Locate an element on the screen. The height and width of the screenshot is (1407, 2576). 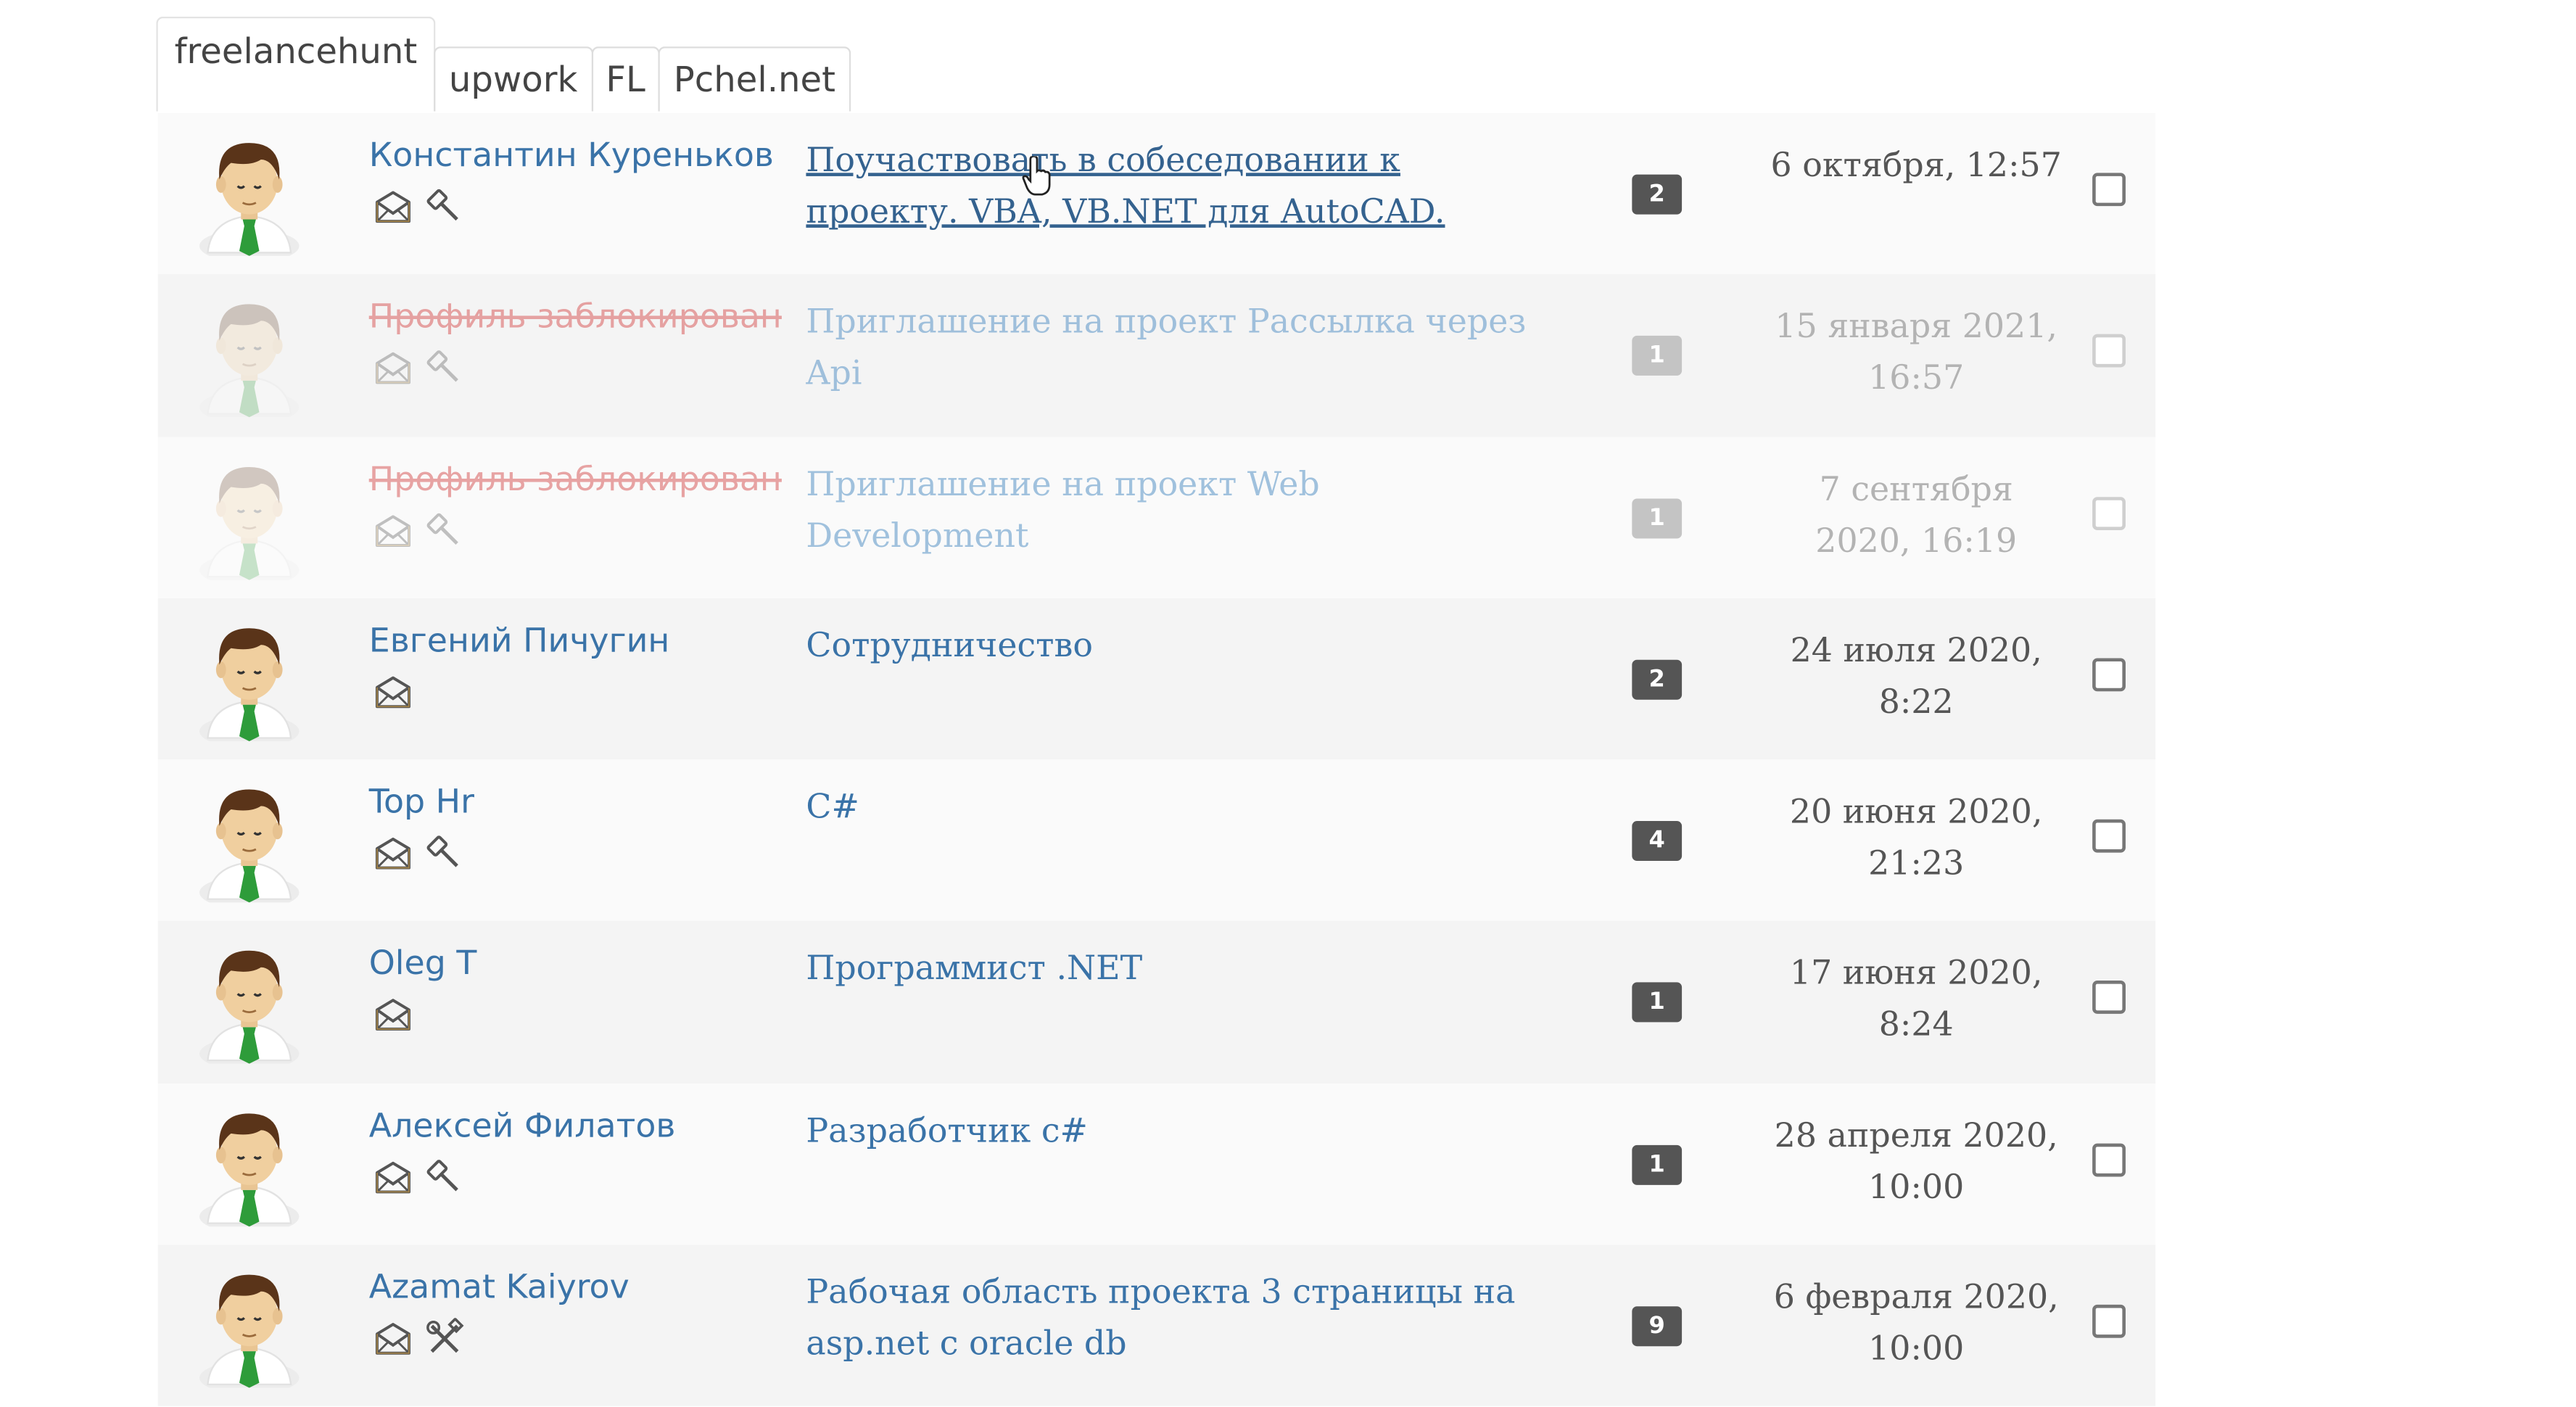
message-date: 6 февраля 2020, 10:00 is located at coordinates (1916, 1322).